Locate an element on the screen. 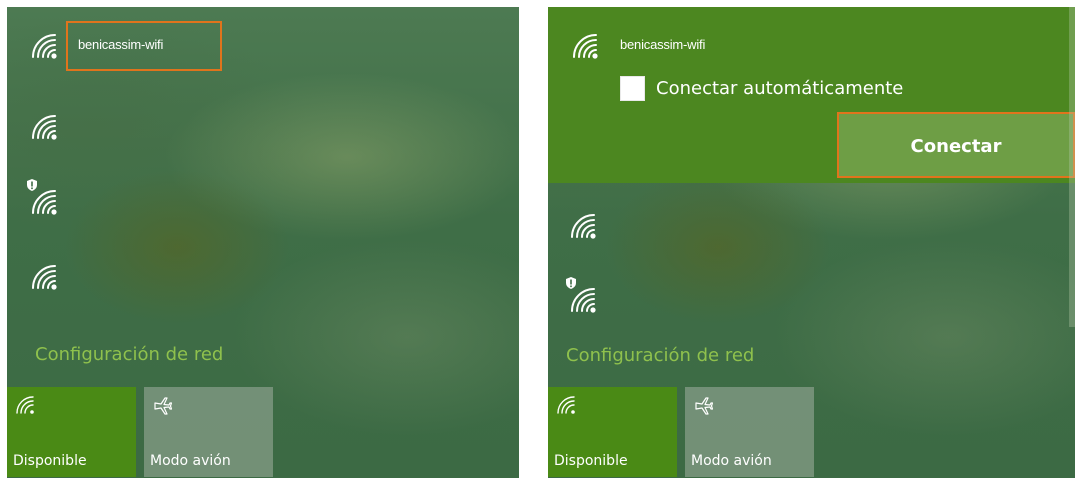 Image resolution: width=1075 pixels, height=480 pixels. connect-button-label: Conectar is located at coordinates (956, 146).